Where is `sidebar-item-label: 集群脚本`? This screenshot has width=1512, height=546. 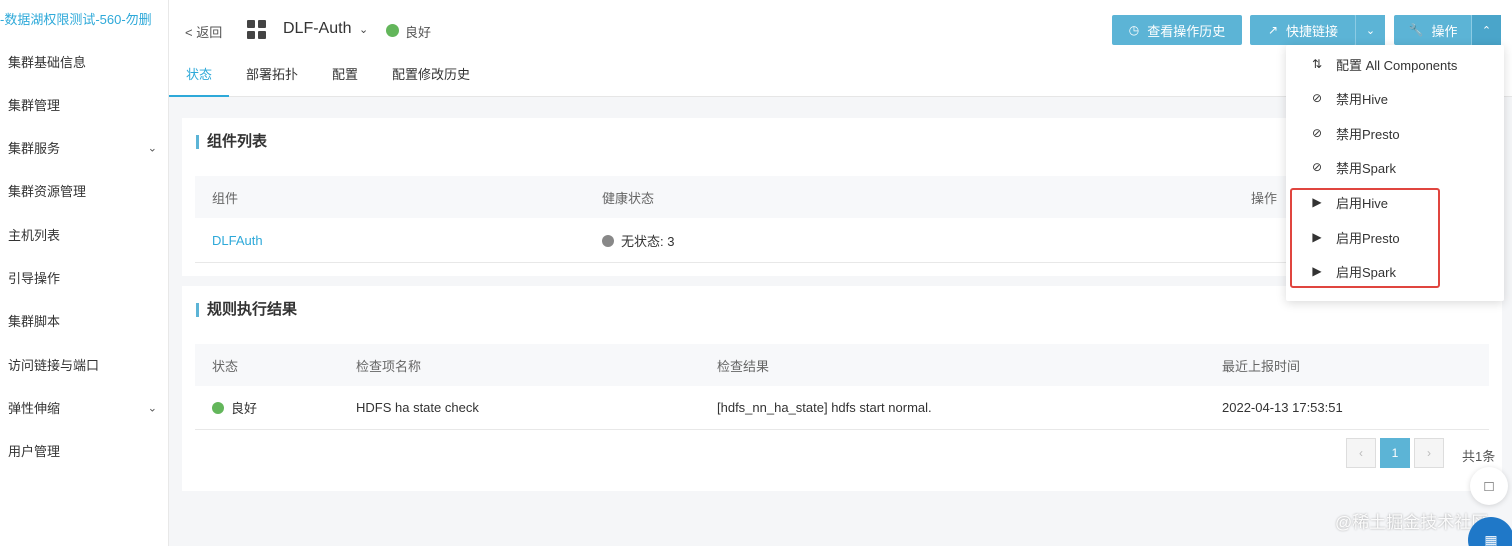 sidebar-item-label: 集群脚本 is located at coordinates (34, 321).